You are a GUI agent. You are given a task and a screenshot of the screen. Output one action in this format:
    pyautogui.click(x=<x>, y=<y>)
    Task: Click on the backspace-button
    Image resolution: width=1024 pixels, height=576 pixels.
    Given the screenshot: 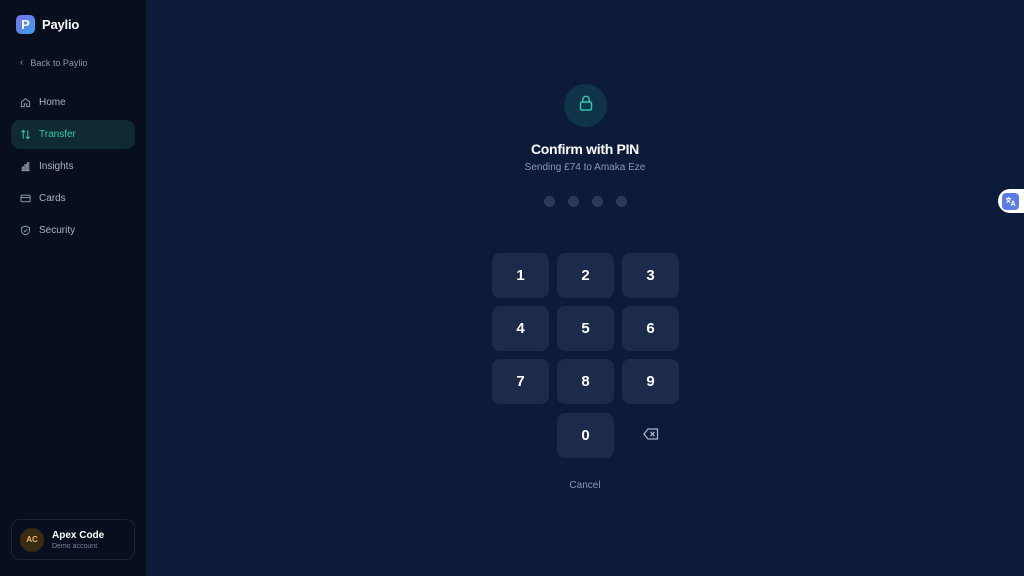 What is the action you would take?
    pyautogui.click(x=650, y=435)
    